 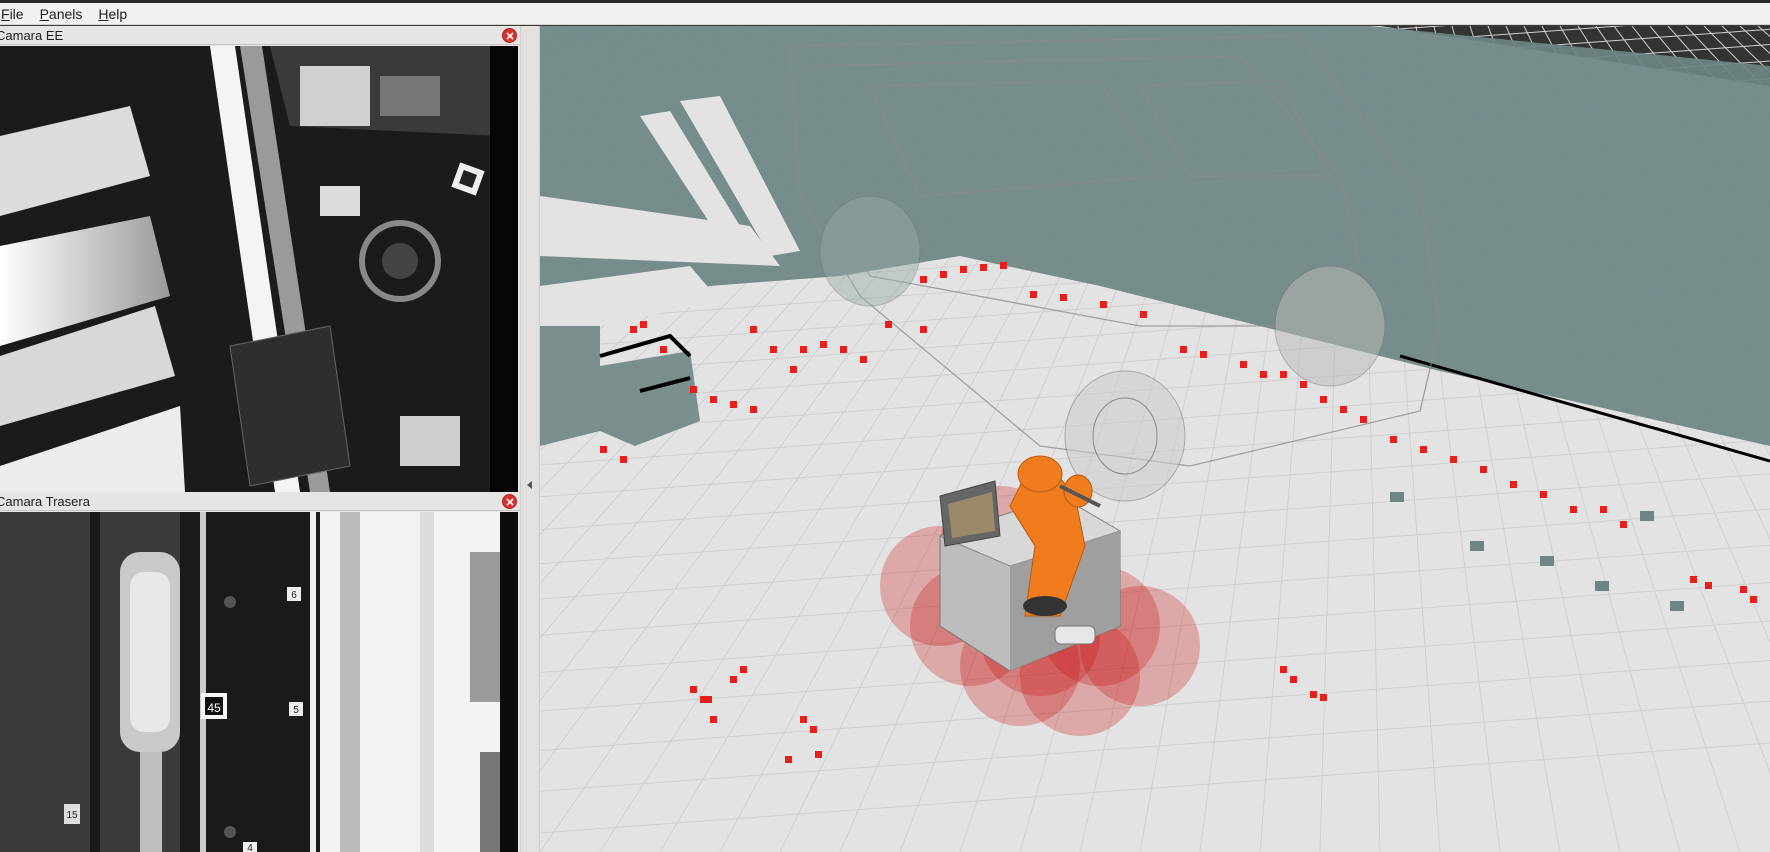 What do you see at coordinates (214, 708) in the screenshot?
I see `aruco-marker-label: 45` at bounding box center [214, 708].